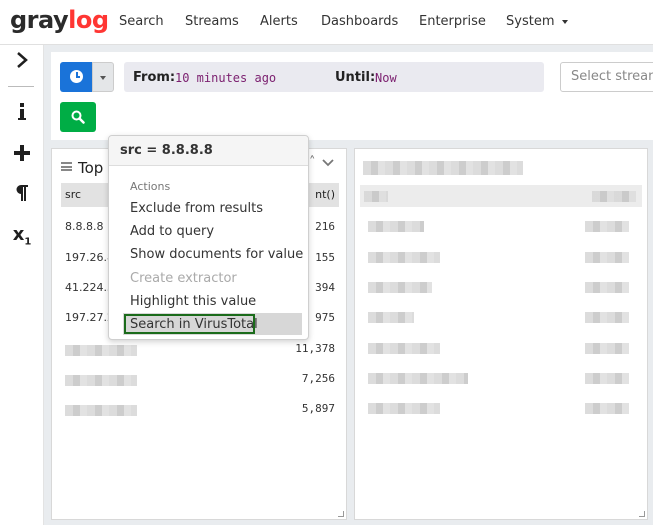  What do you see at coordinates (141, 21) in the screenshot?
I see `nav-search: Search` at bounding box center [141, 21].